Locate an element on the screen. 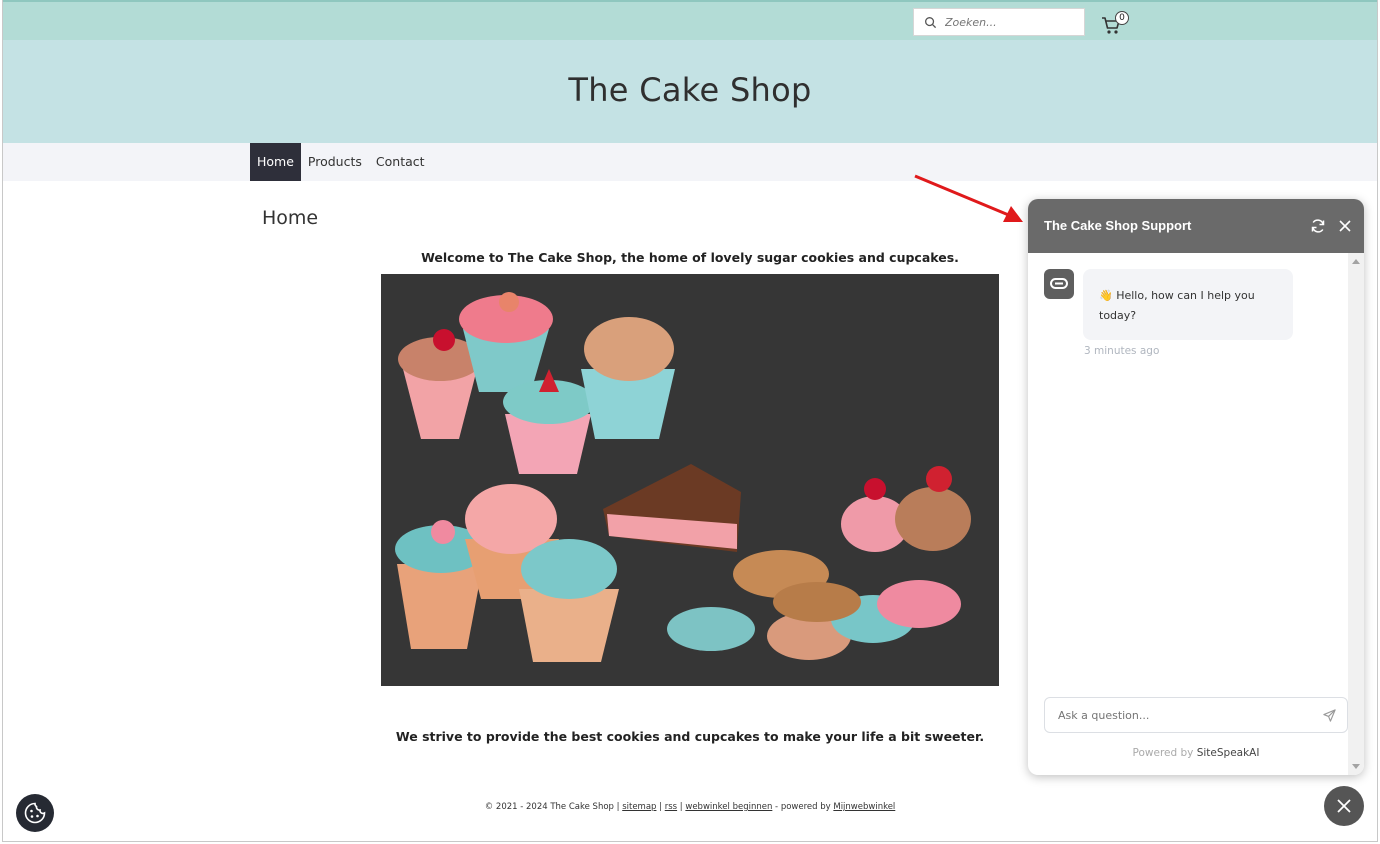 The width and height of the screenshot is (1380, 844). nav-item-products: Products is located at coordinates (335, 162).